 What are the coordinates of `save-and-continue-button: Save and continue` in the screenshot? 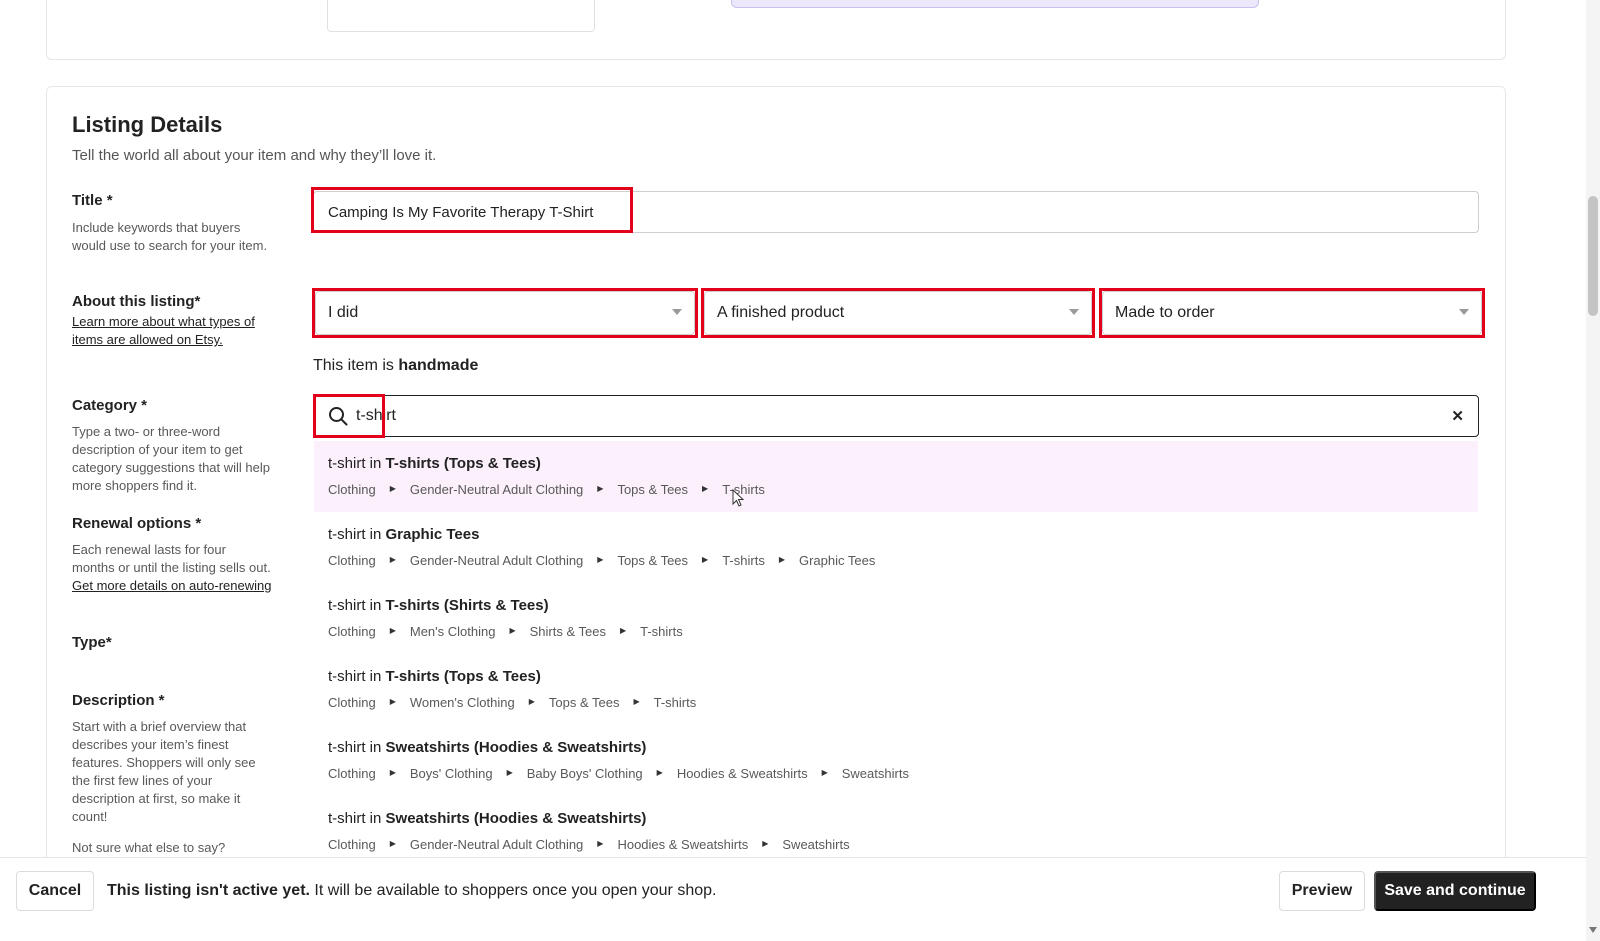 It's located at (1455, 891).